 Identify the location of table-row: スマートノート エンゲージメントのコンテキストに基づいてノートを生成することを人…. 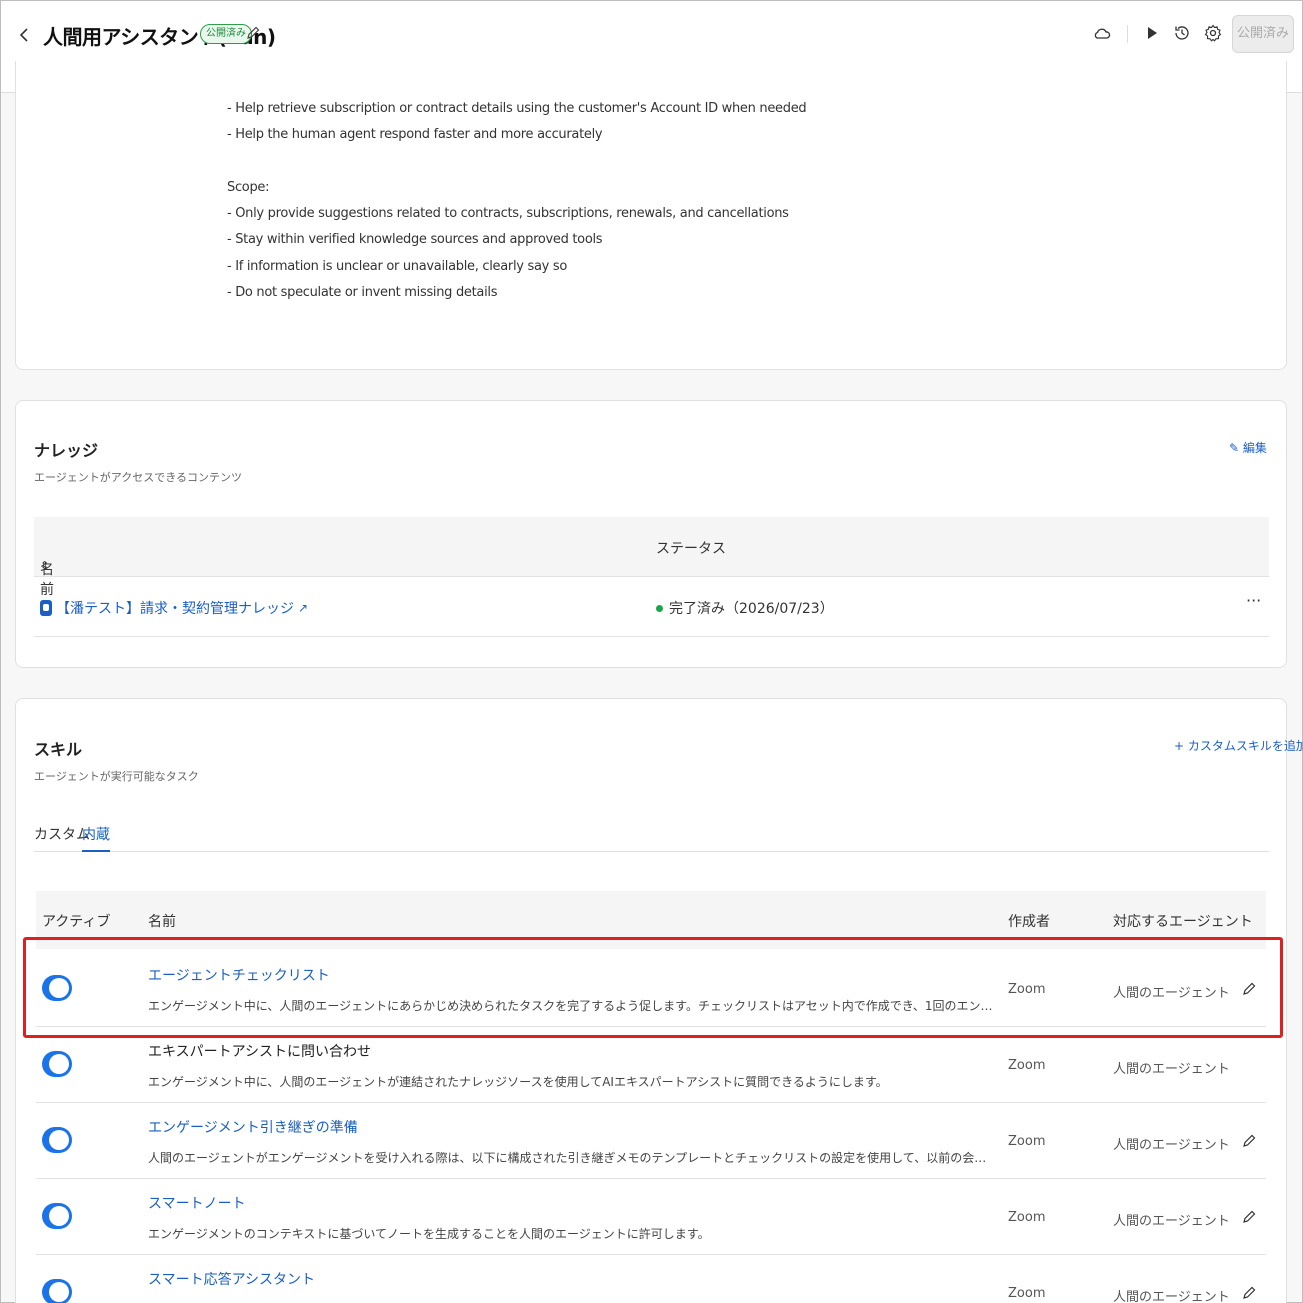
(651, 1217).